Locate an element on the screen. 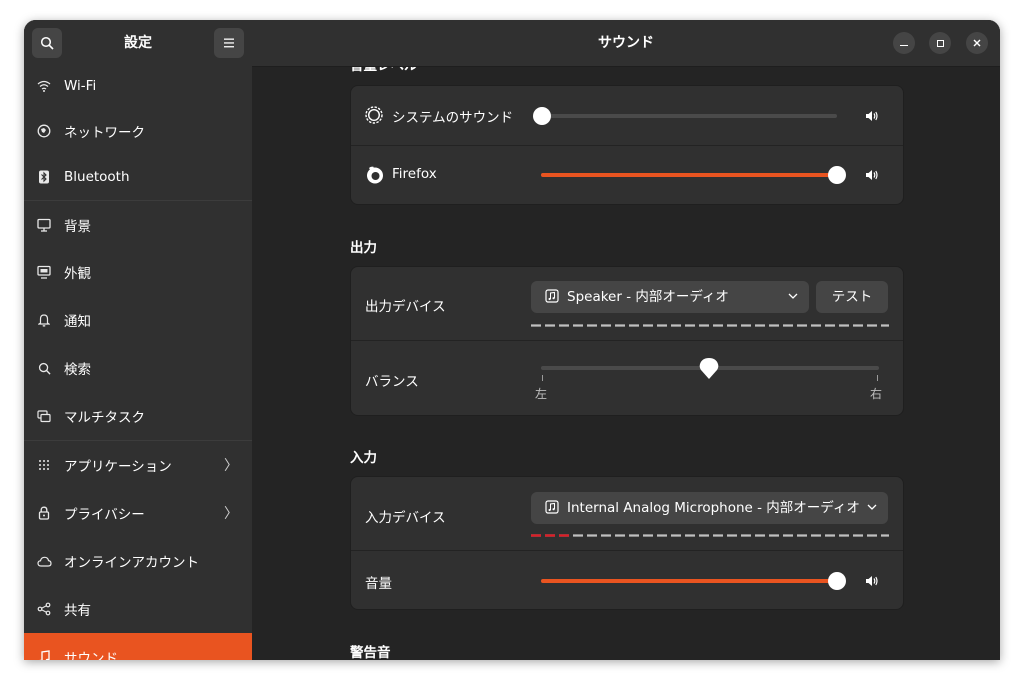  multitasking-icon is located at coordinates (44, 416).